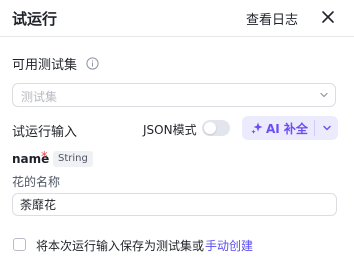  Describe the element at coordinates (45, 65) in the screenshot. I see `testset-label: 可用测试集` at that location.